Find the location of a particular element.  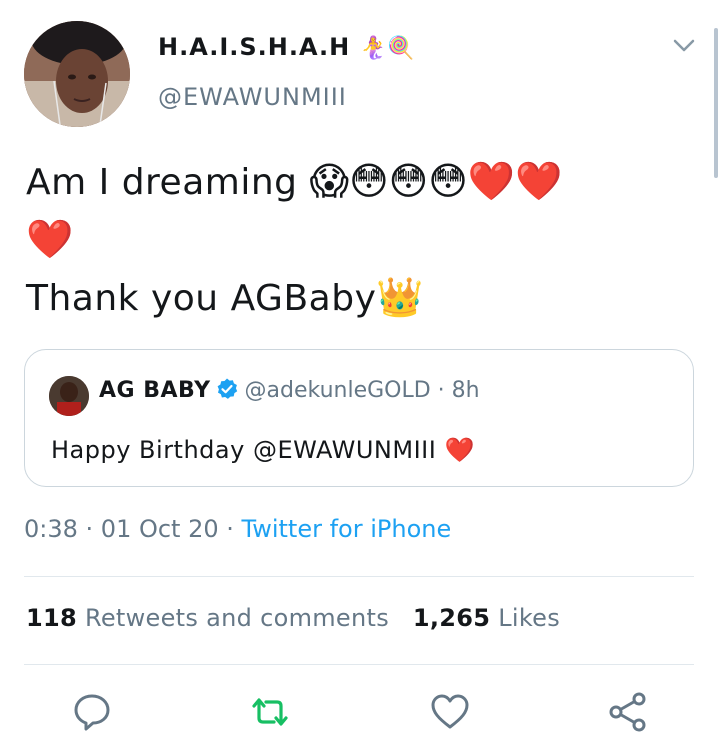

tweet-stats: 118 Retweets and comments 1,265 Likes is located at coordinates (293, 618).